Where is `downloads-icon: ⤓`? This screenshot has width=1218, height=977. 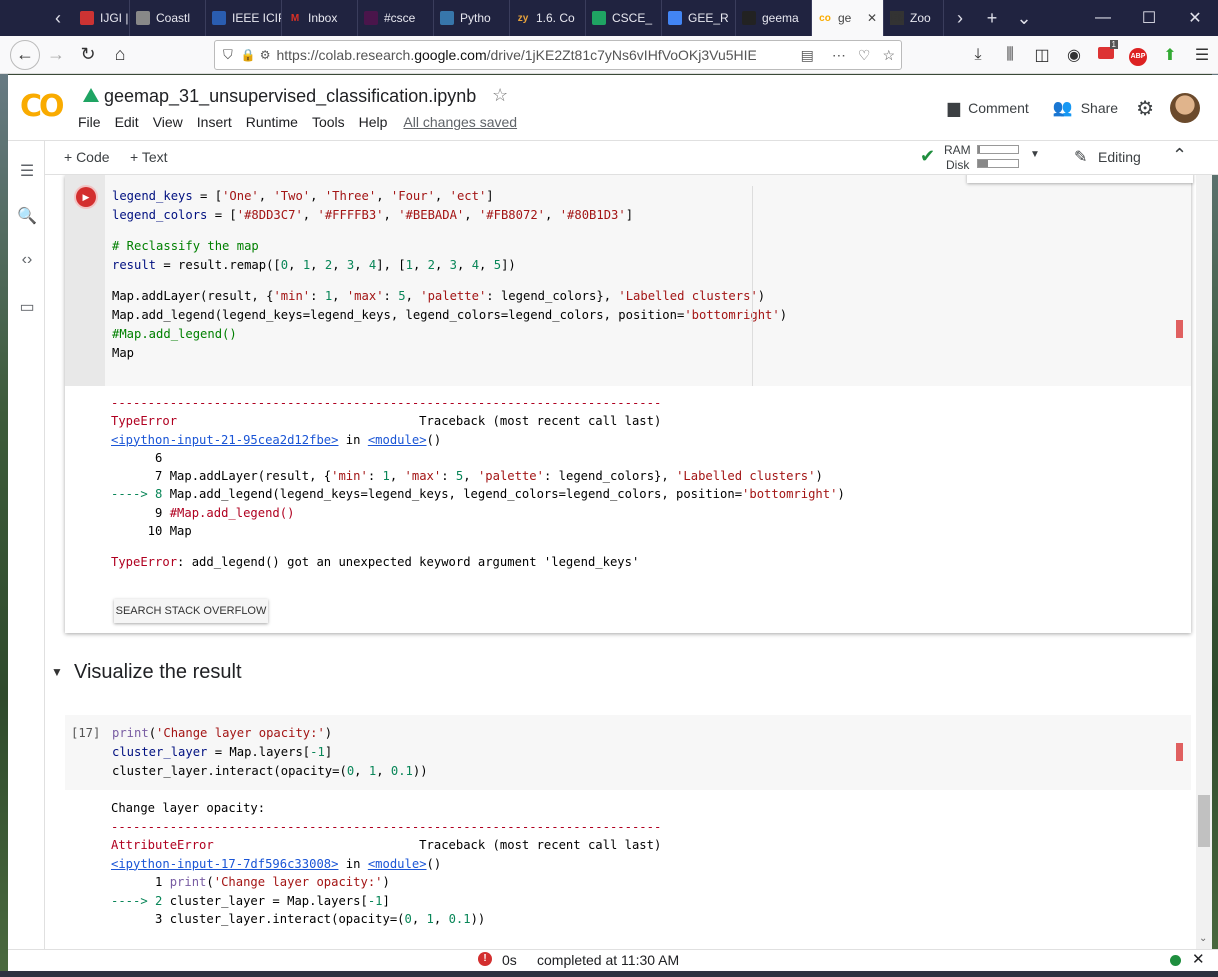
downloads-icon: ⤓ is located at coordinates (978, 55).